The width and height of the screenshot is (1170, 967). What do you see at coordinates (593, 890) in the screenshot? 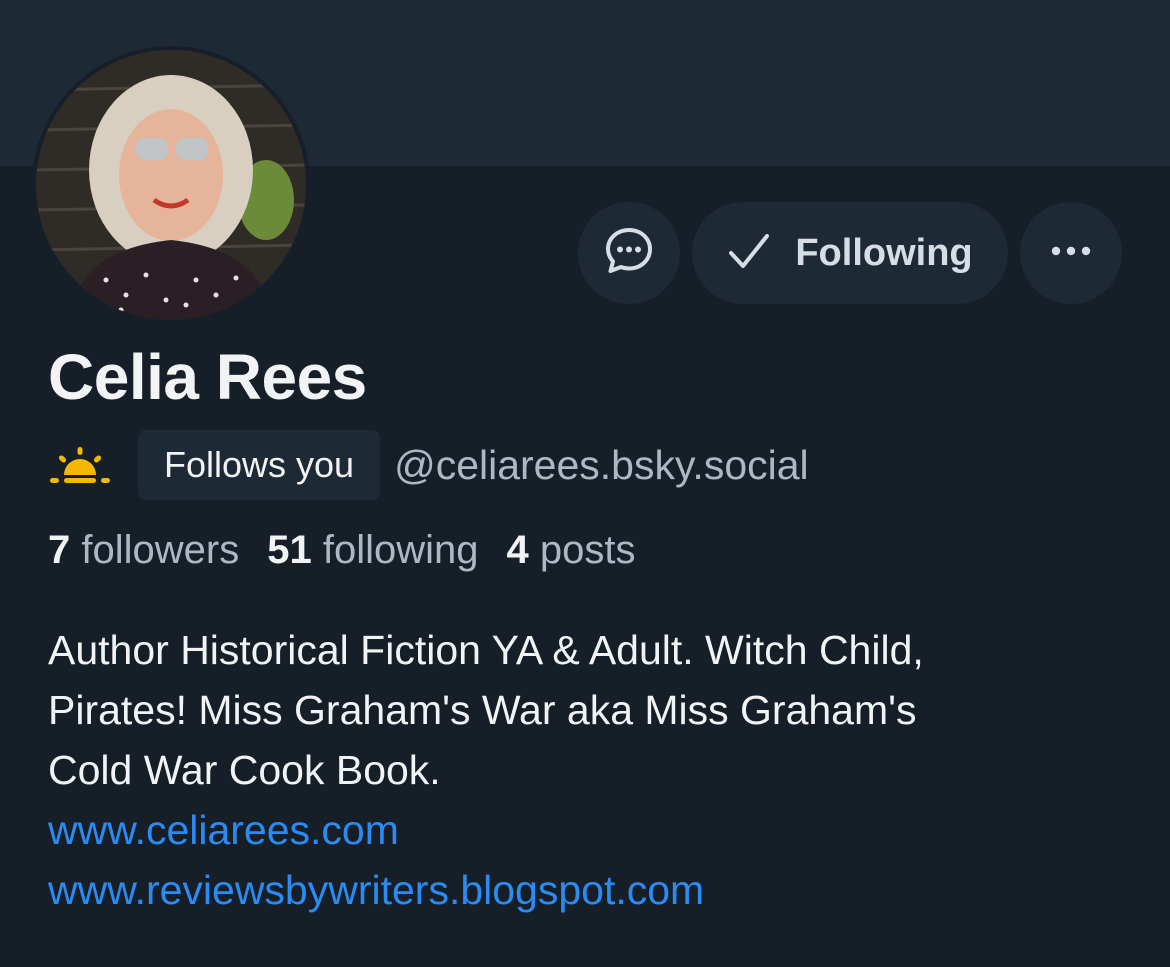
I see `bio-link-blog: www.reviewsbywriters.blogspot.com` at bounding box center [593, 890].